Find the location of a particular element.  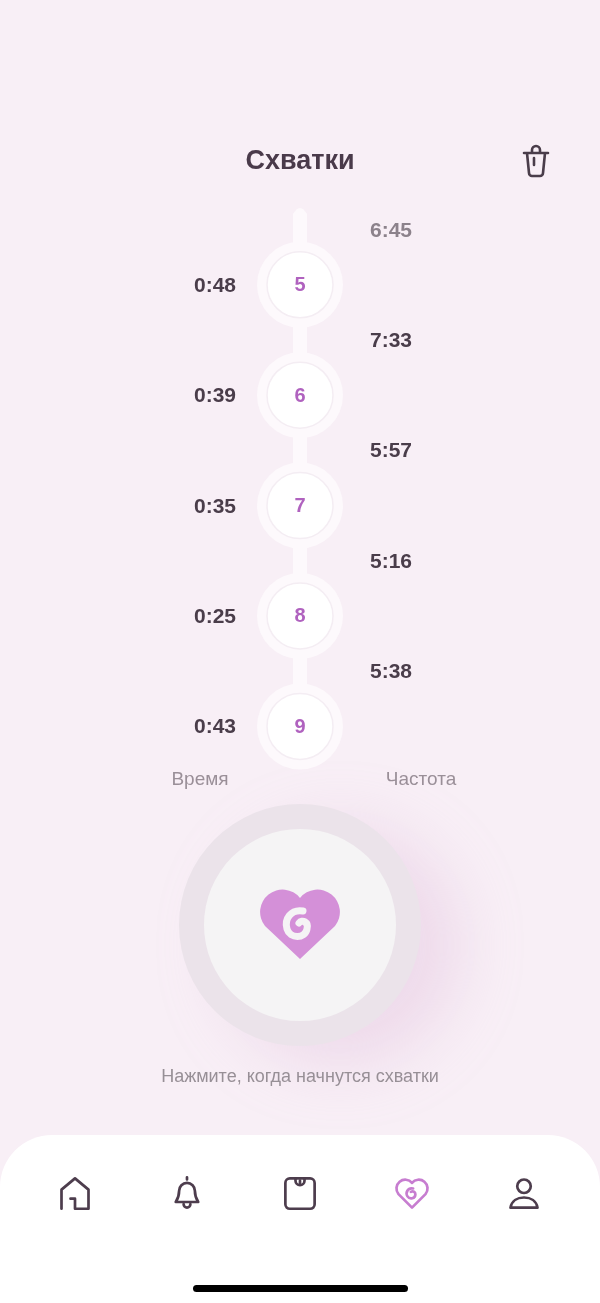

home-icon is located at coordinates (75, 1193).